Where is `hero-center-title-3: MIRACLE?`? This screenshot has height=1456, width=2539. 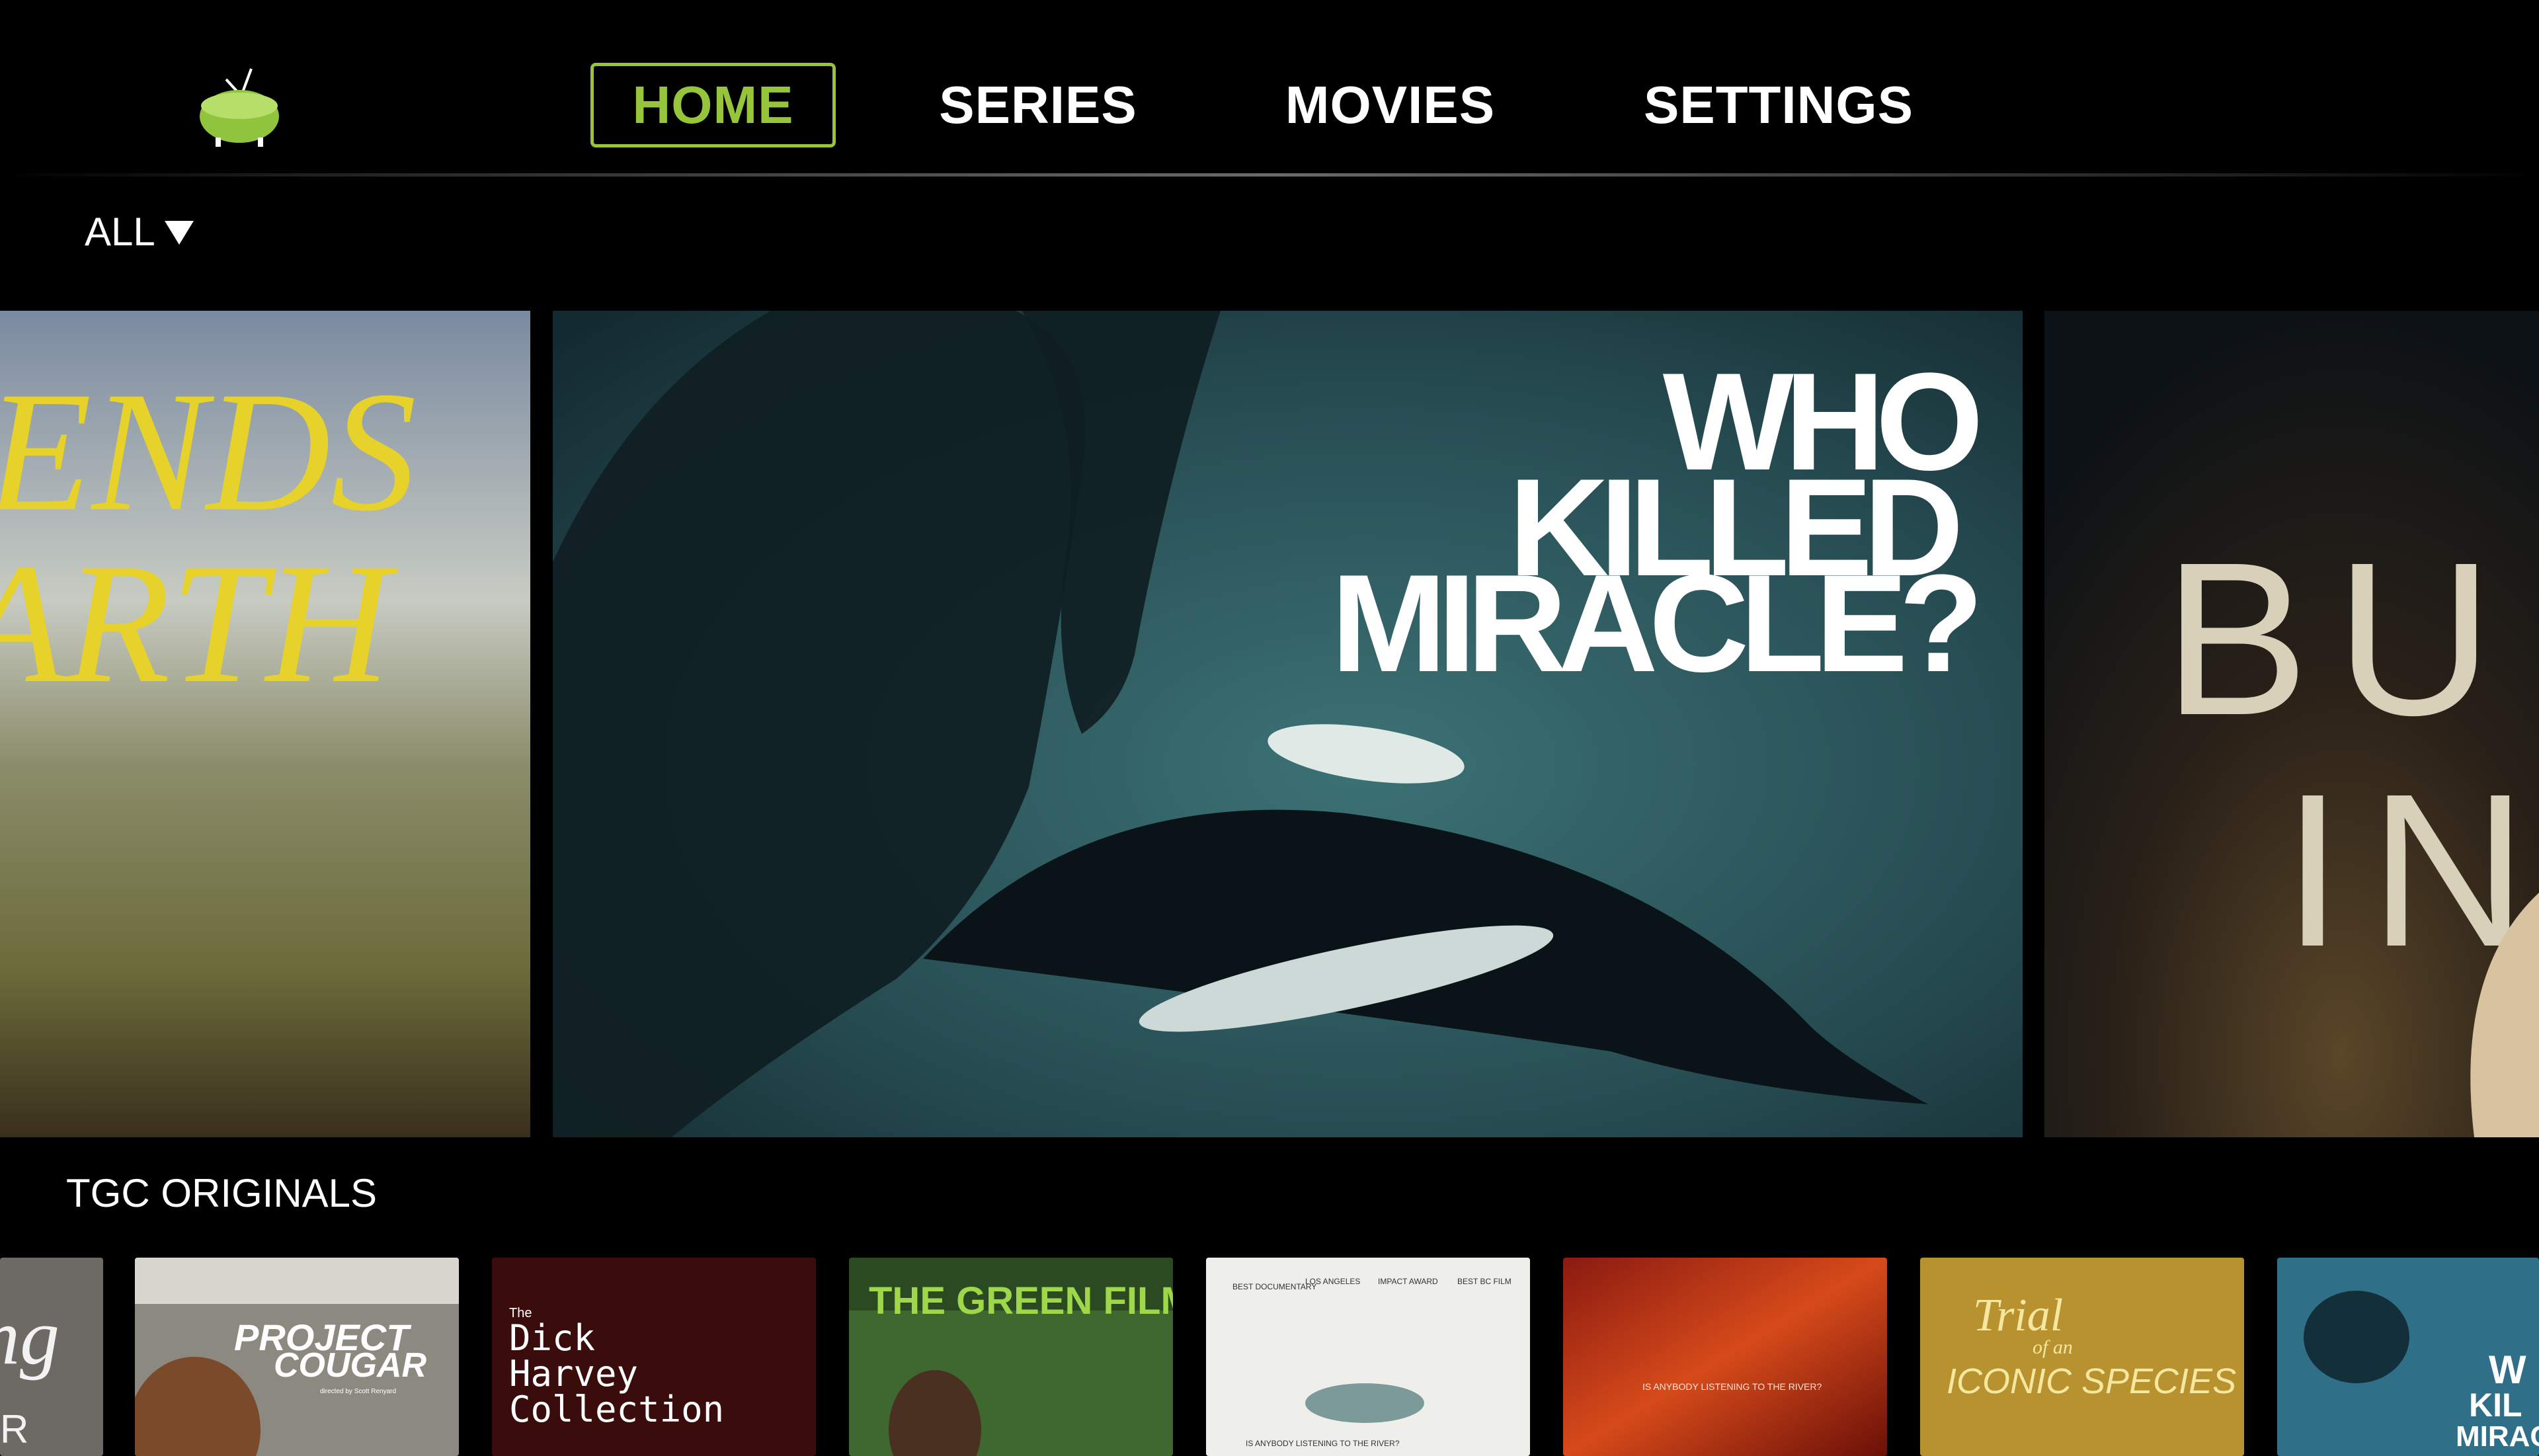 hero-center-title-3: MIRACLE? is located at coordinates (1654, 623).